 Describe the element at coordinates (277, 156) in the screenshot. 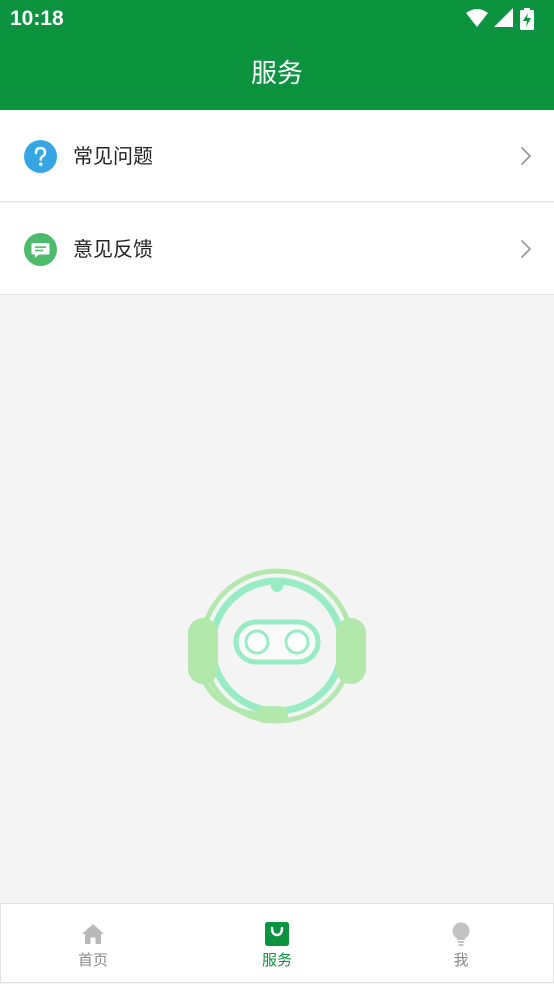

I see `faq-row: 常见问题` at that location.